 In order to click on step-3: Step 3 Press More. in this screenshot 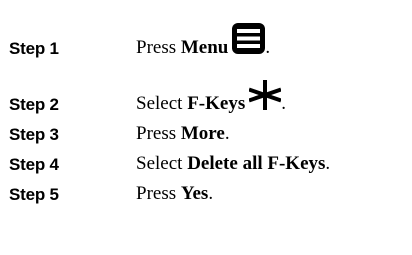, I will do `click(206, 135)`.